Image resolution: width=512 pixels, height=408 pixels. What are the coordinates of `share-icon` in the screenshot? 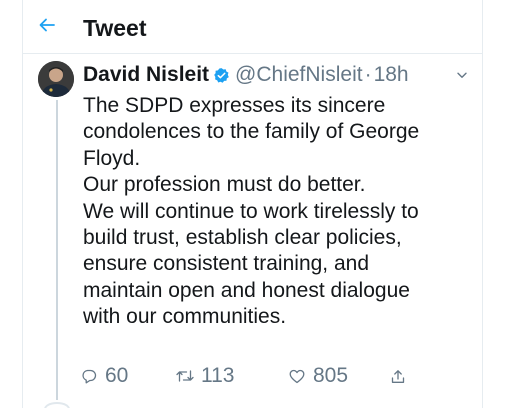 It's located at (398, 376).